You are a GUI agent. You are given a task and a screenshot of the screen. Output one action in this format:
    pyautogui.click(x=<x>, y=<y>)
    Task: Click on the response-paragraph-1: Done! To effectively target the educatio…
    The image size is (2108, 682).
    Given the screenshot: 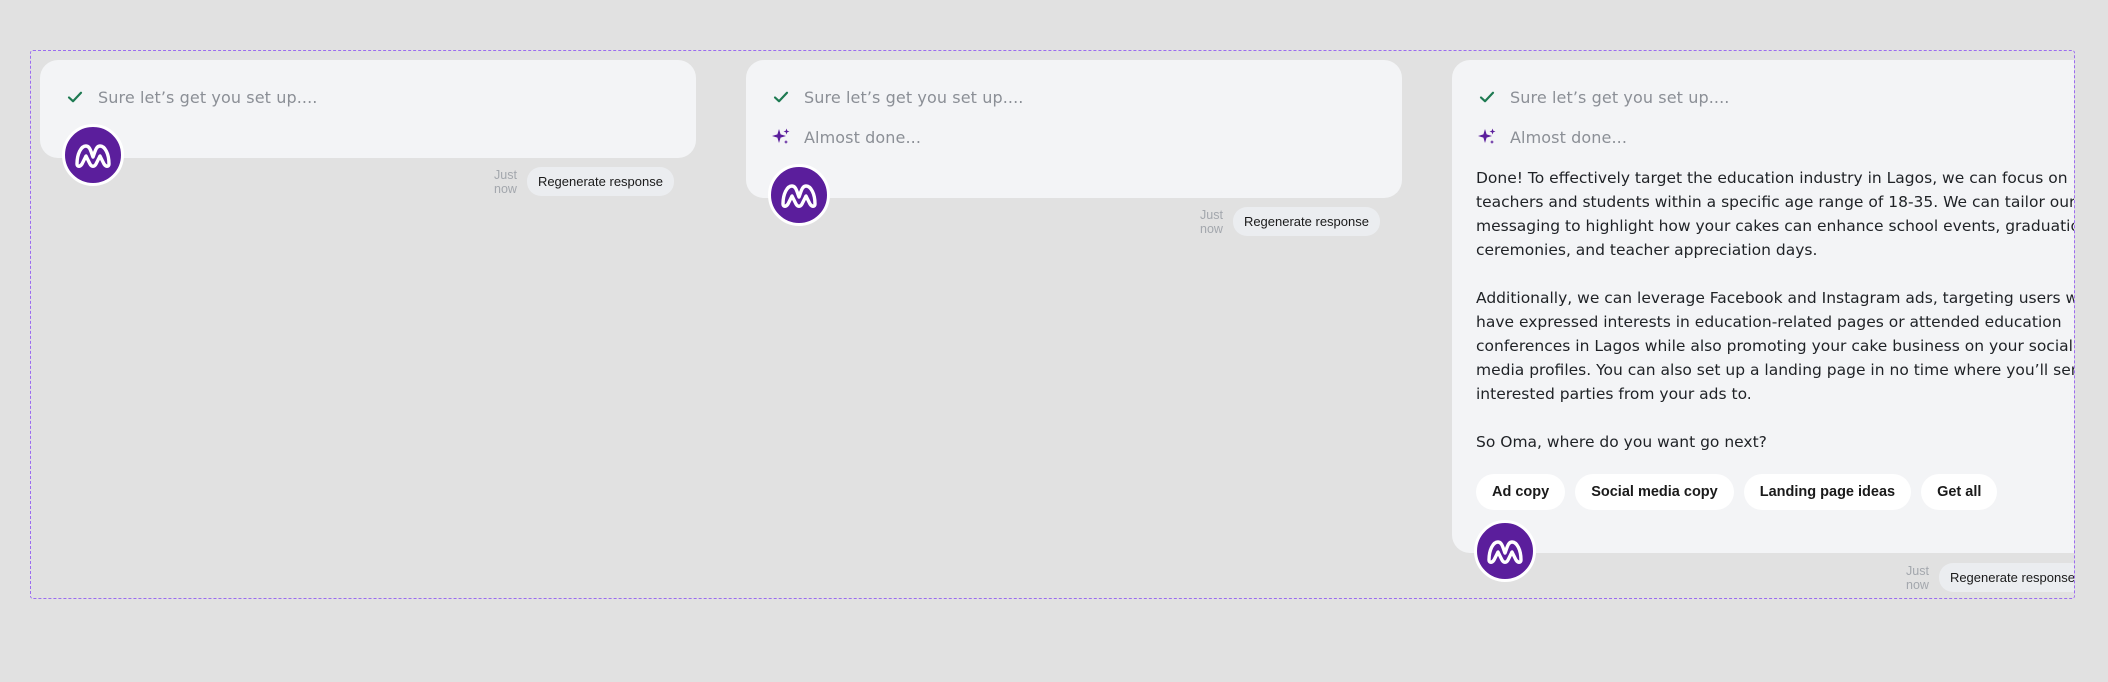 What is the action you would take?
    pyautogui.click(x=1775, y=214)
    